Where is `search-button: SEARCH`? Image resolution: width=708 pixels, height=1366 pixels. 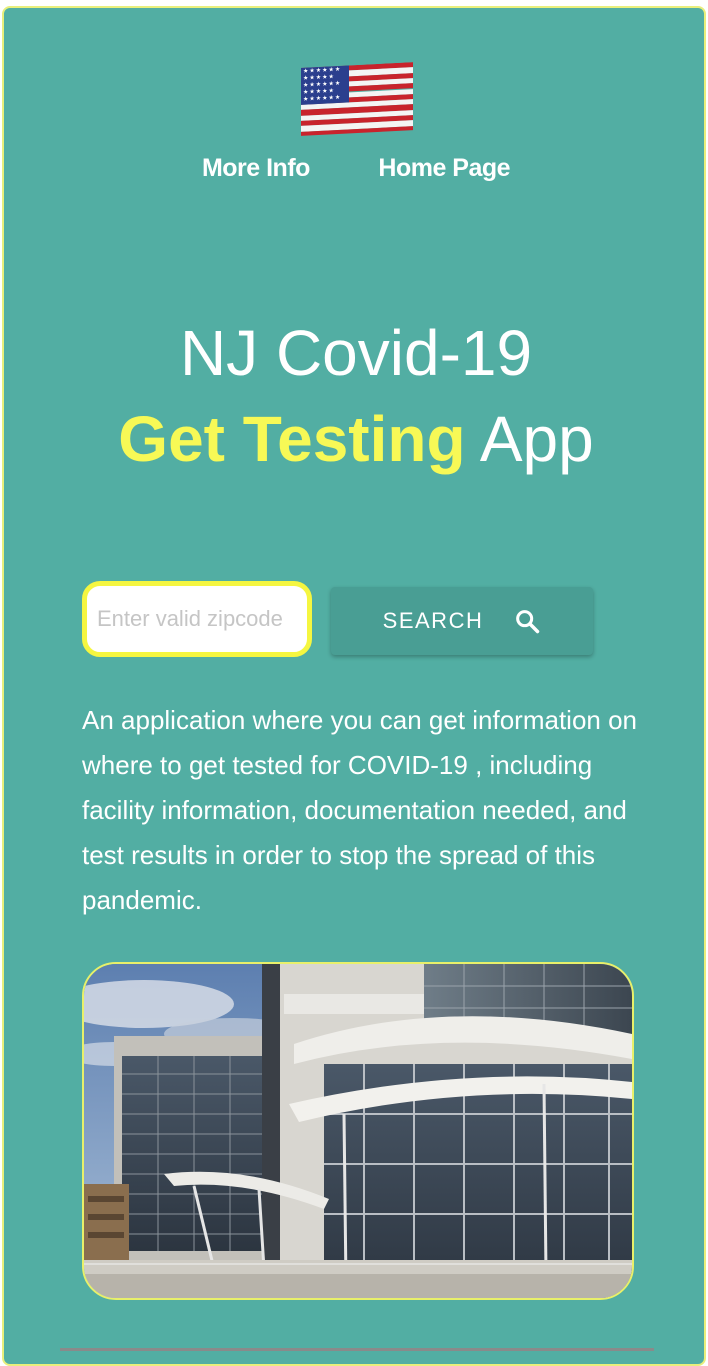 search-button: SEARCH is located at coordinates (462, 621).